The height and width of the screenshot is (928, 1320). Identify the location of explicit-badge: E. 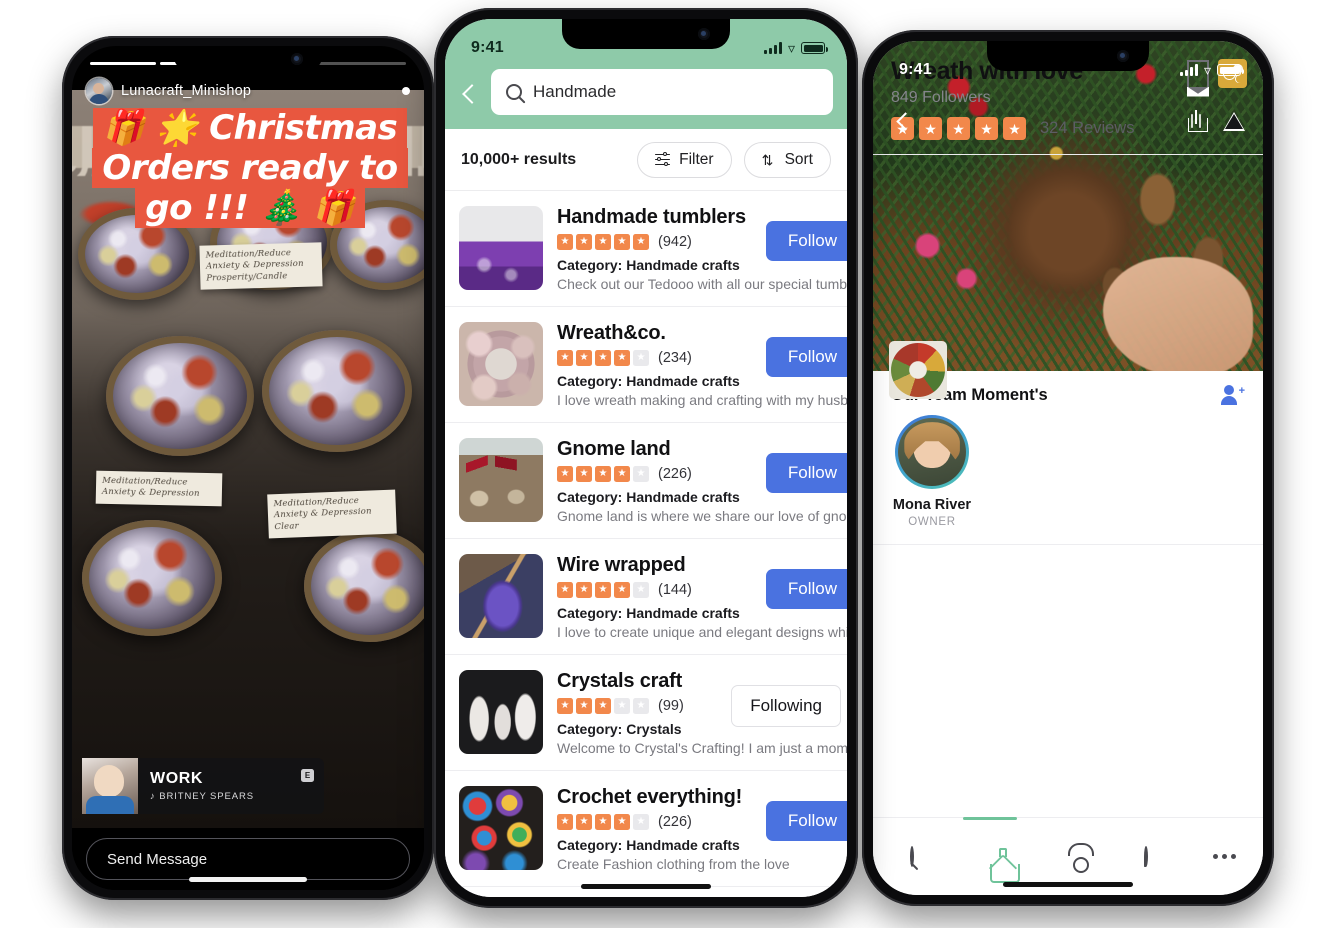
(307, 775).